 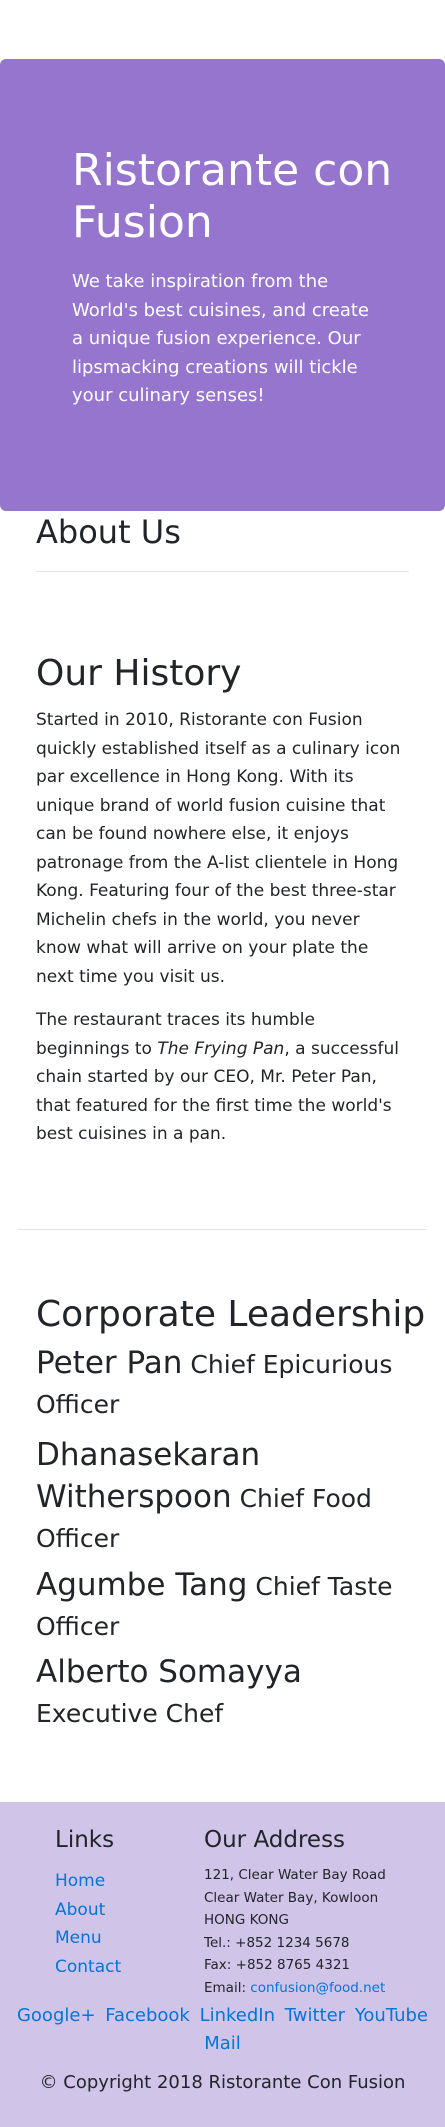 What do you see at coordinates (277, 1965) in the screenshot?
I see `fax-line: Fax: +852 8765 4321` at bounding box center [277, 1965].